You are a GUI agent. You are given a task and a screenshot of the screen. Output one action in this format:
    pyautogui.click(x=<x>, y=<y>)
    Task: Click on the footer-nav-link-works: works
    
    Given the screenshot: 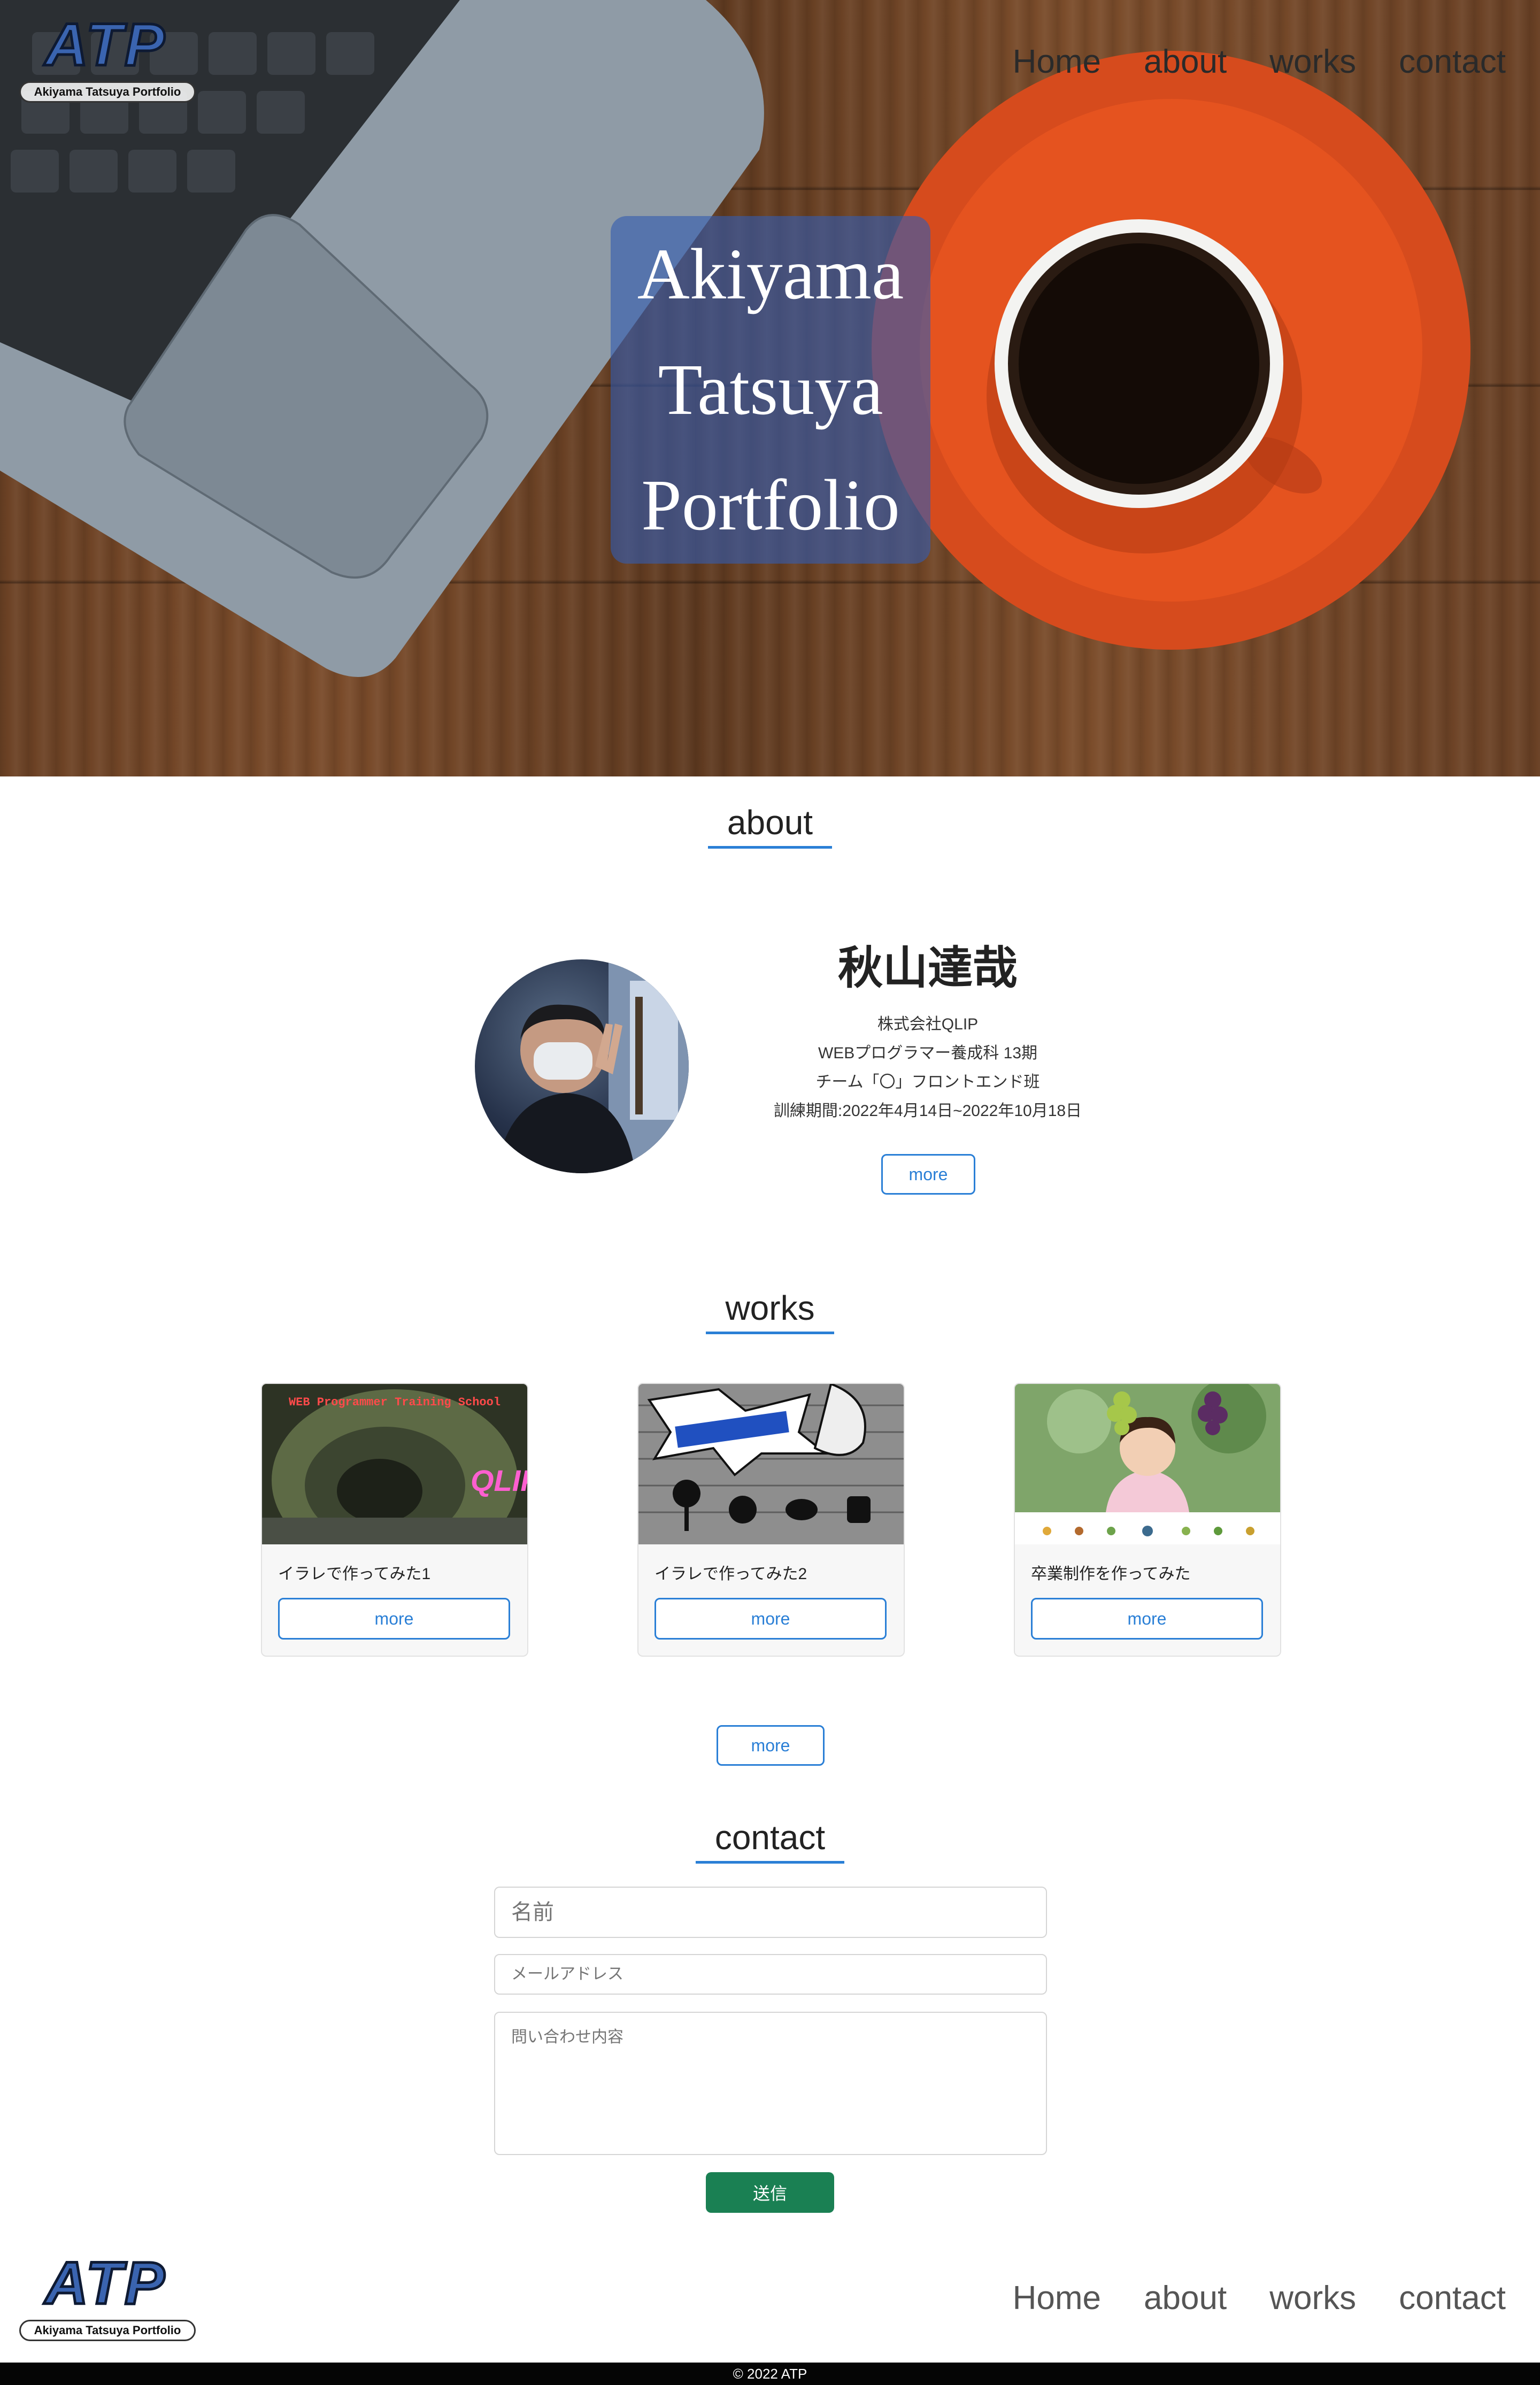 What is the action you would take?
    pyautogui.click(x=1312, y=2298)
    